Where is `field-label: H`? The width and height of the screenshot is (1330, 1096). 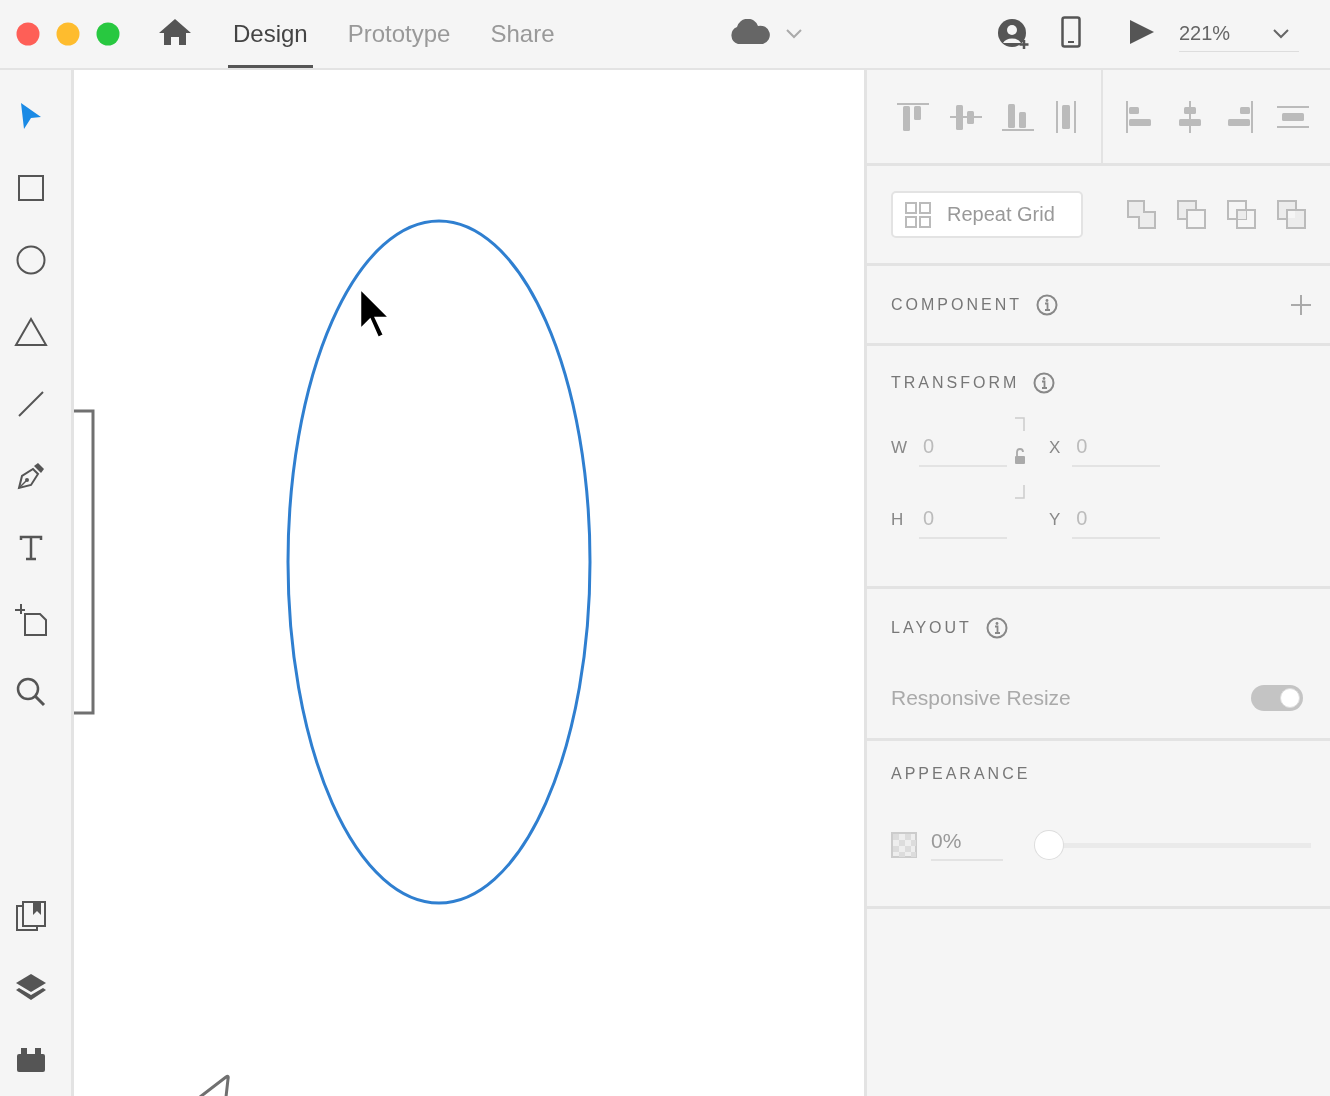
field-label: H is located at coordinates (898, 520).